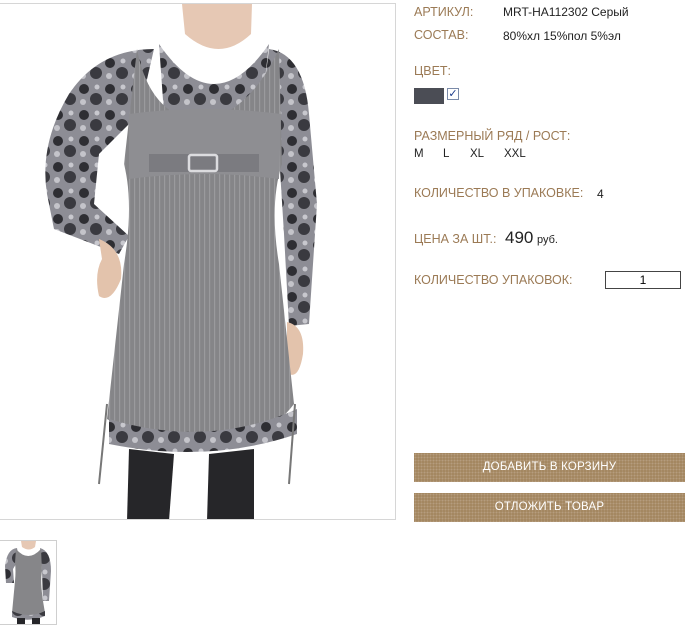 The image size is (685, 627). I want to click on size-option: XXL, so click(515, 154).